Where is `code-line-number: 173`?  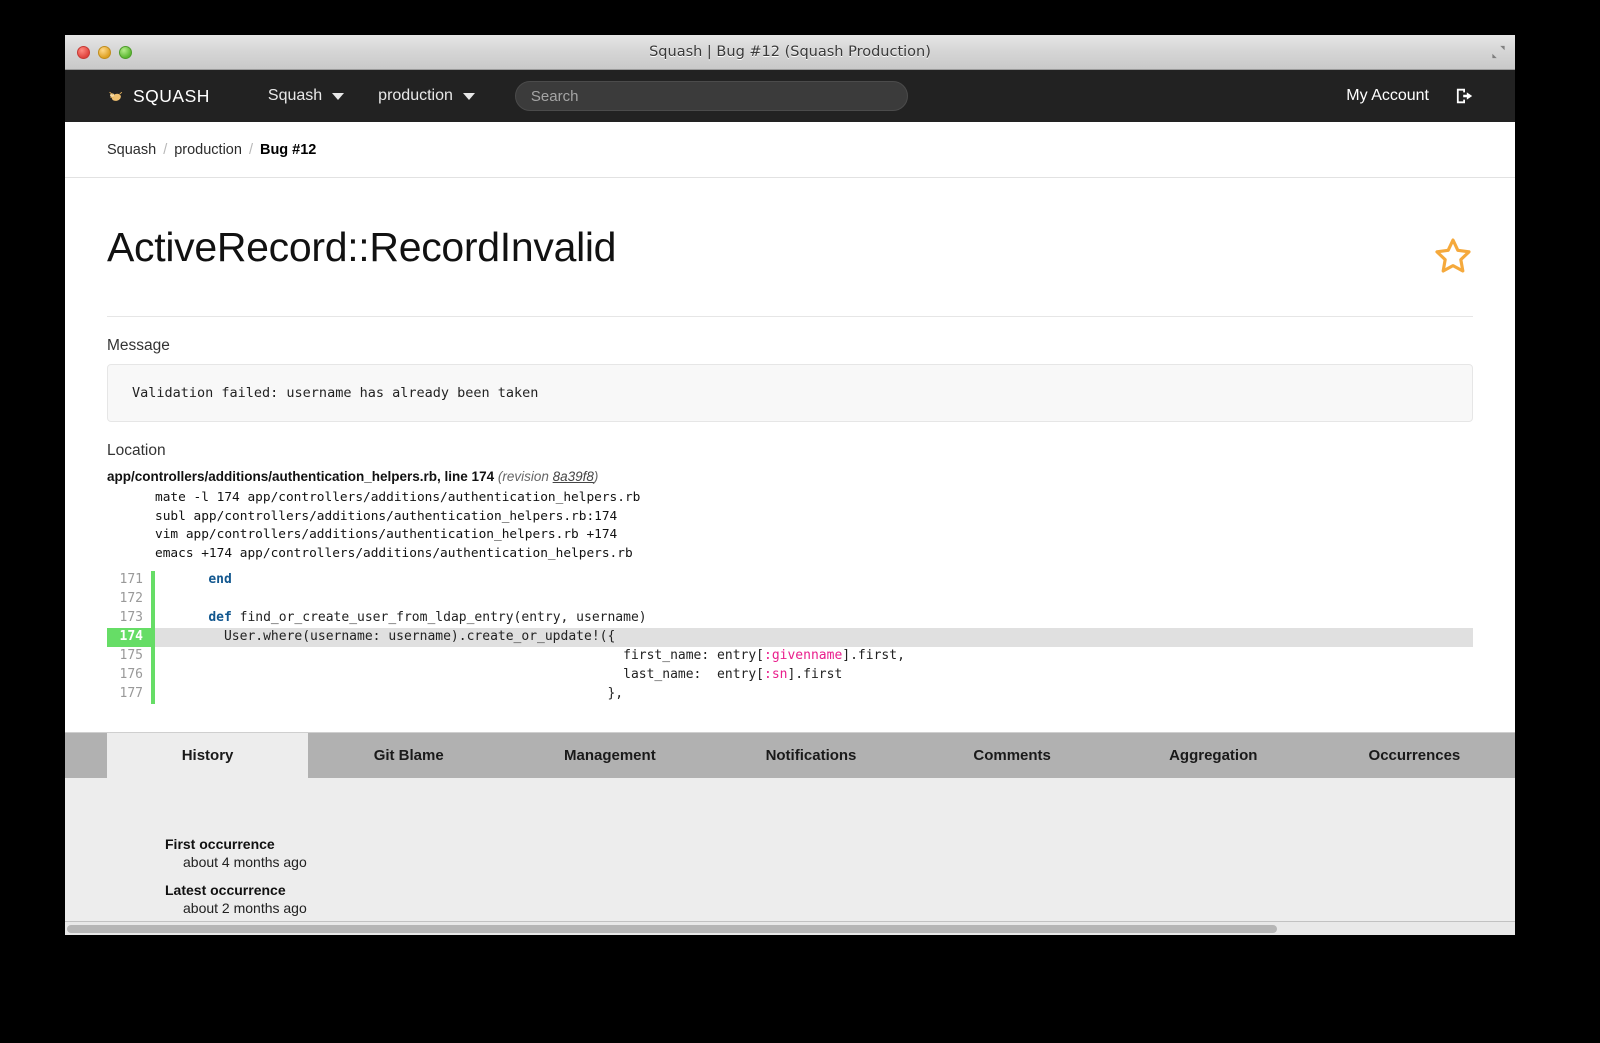
code-line-number: 173 is located at coordinates (131, 619).